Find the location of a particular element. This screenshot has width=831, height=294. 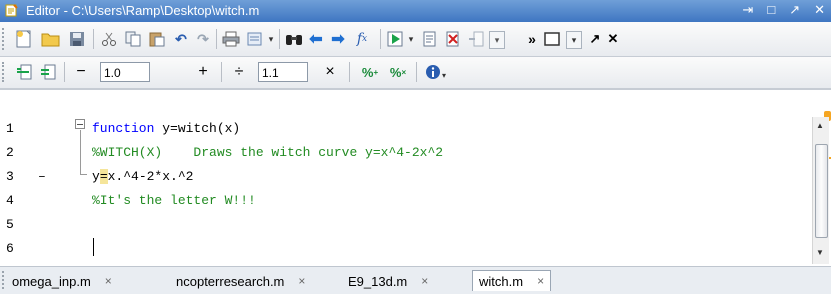

cell-mode-icon is located at coordinates (48, 72).